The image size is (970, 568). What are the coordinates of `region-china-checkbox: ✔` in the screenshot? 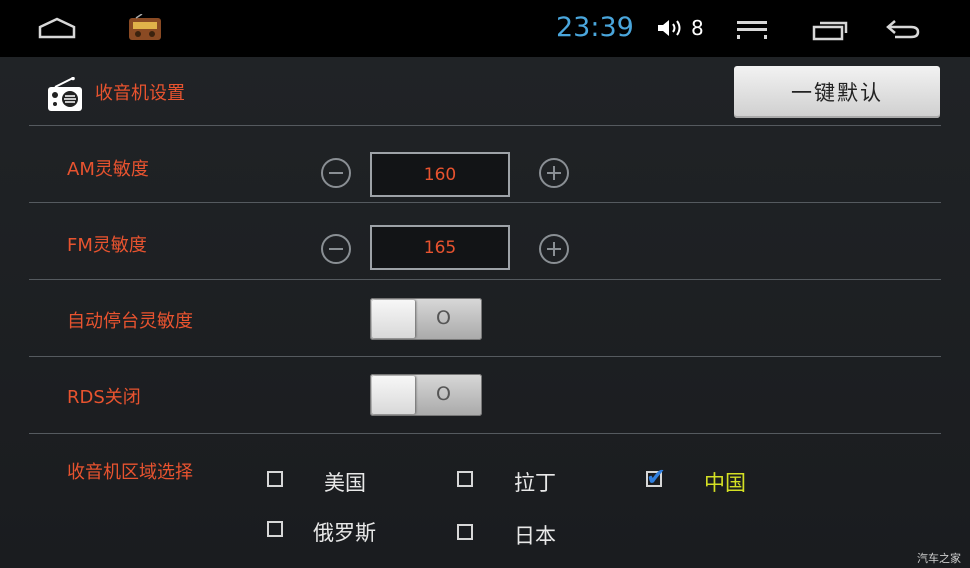 It's located at (656, 477).